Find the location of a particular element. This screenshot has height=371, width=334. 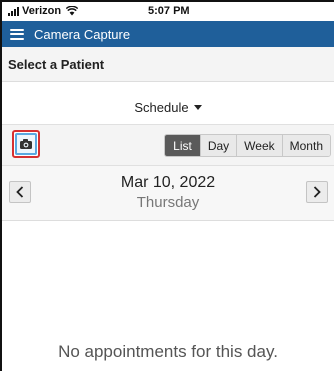

date-navigator: Mar 10, 2022 Thursday is located at coordinates (168, 193).